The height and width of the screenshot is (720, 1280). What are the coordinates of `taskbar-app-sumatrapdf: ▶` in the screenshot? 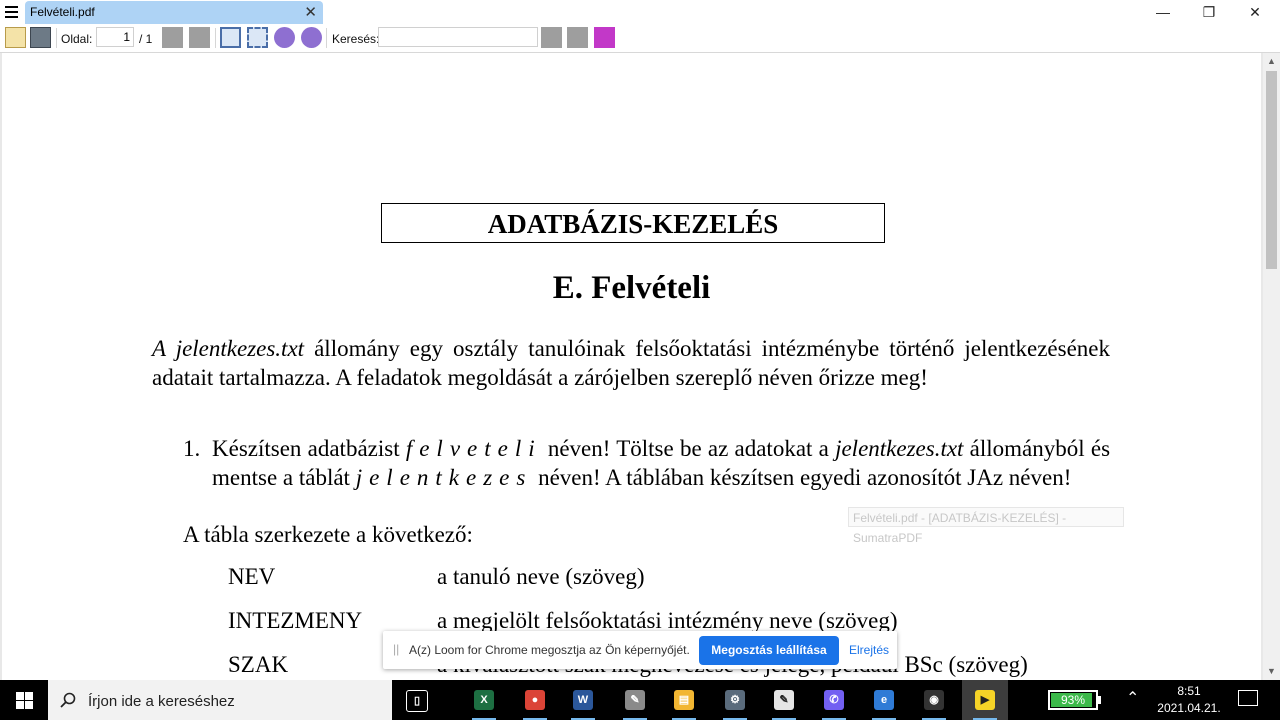 It's located at (985, 702).